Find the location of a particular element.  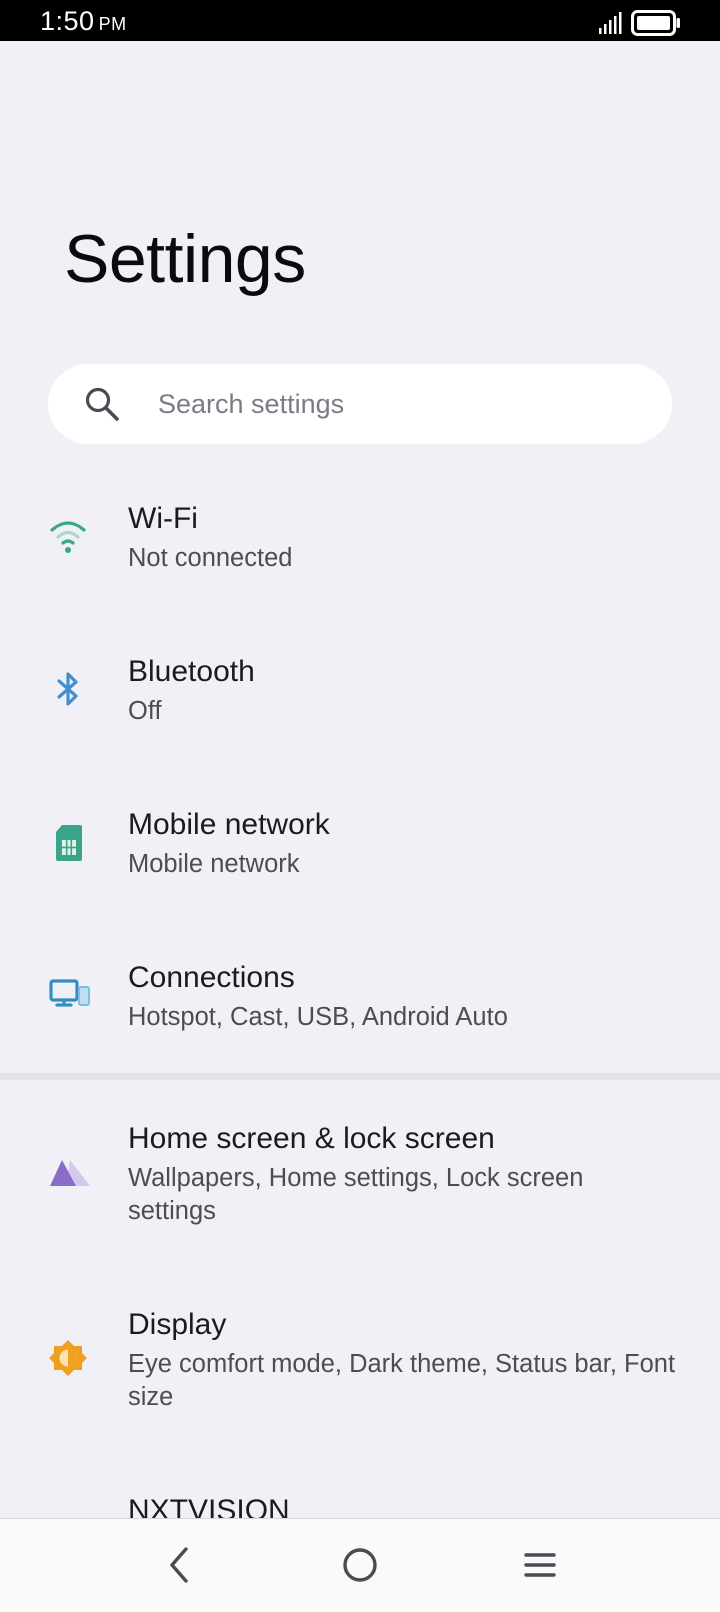

home-icon is located at coordinates (360, 1565).